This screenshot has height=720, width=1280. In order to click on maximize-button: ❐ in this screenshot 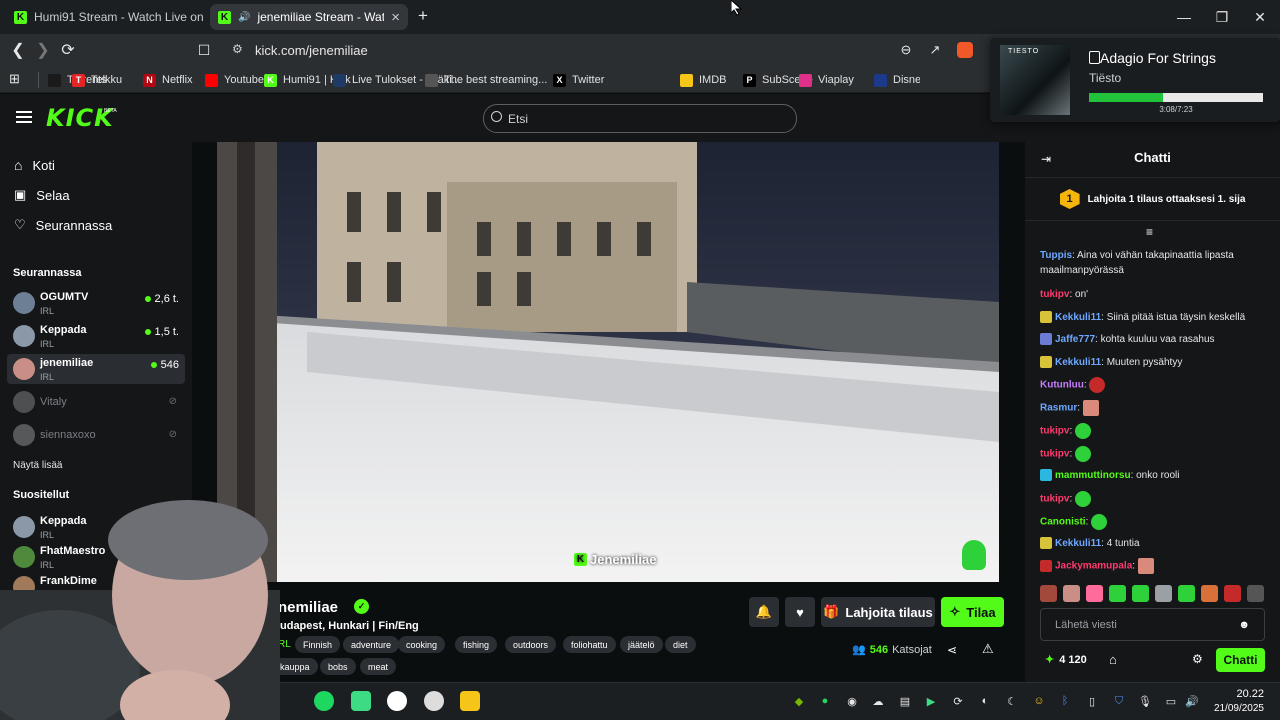, I will do `click(1222, 17)`.